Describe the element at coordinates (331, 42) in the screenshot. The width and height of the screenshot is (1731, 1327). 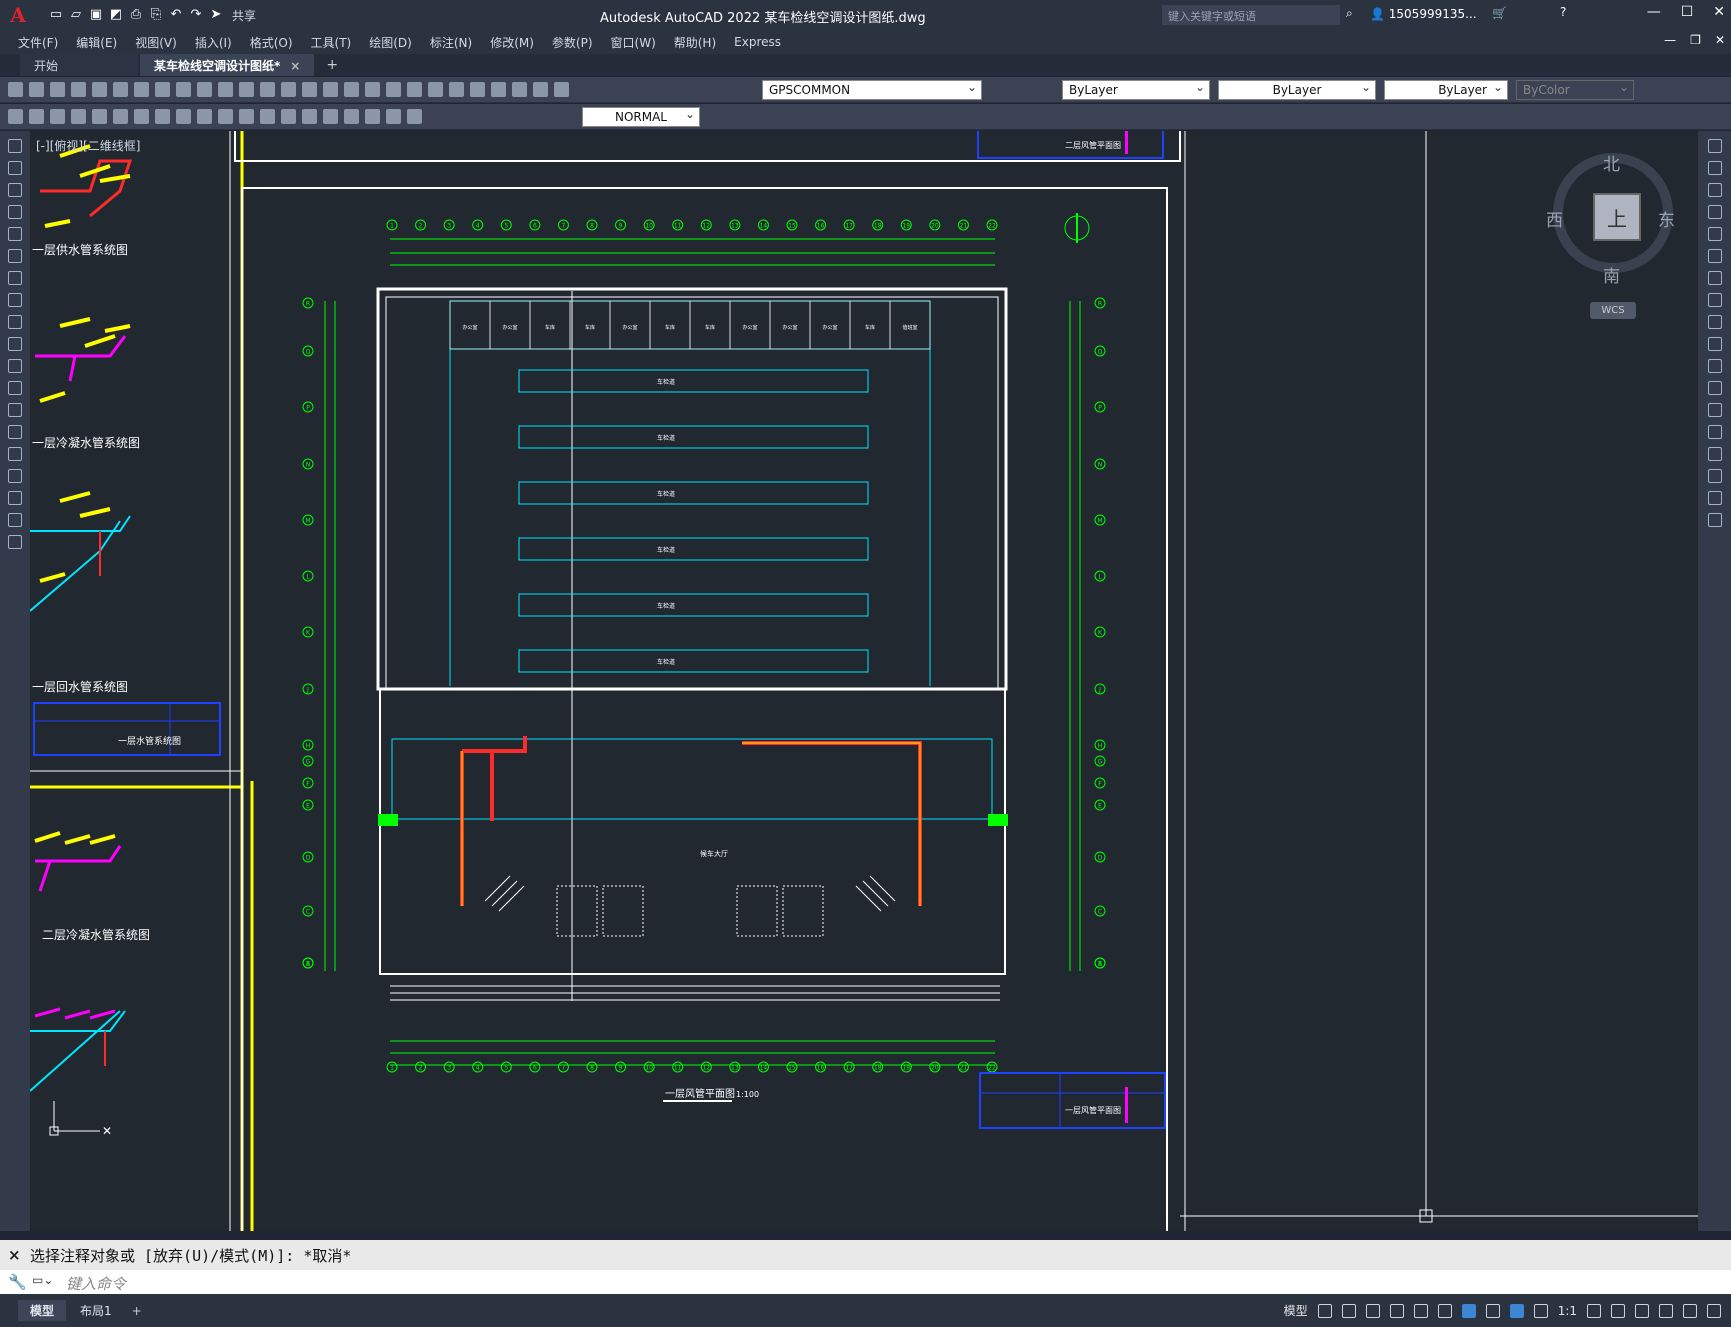
I see `menu-tools: 工具(T)` at that location.